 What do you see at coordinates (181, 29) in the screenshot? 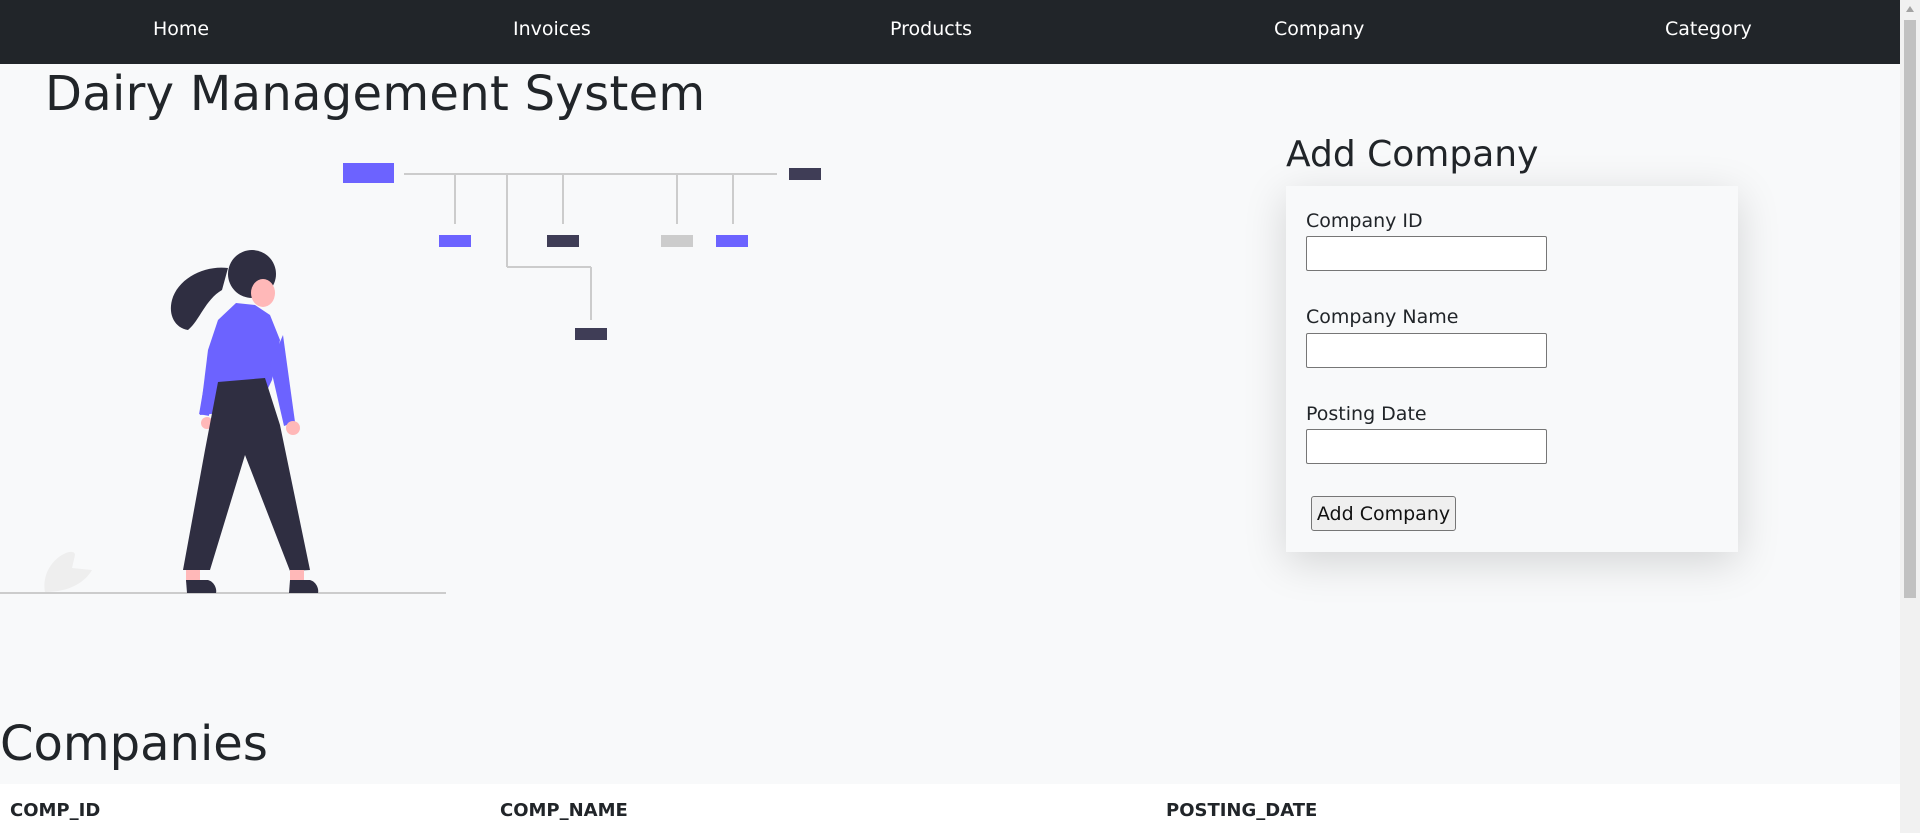
I see `nav-home-link: Home` at bounding box center [181, 29].